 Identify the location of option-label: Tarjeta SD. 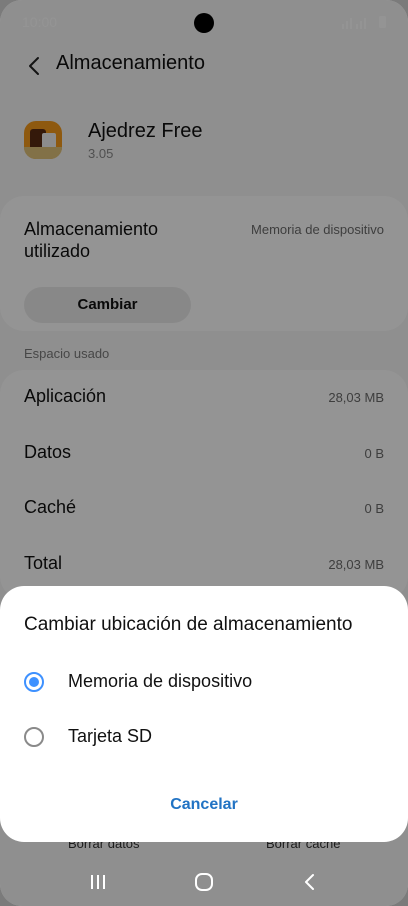
(110, 736).